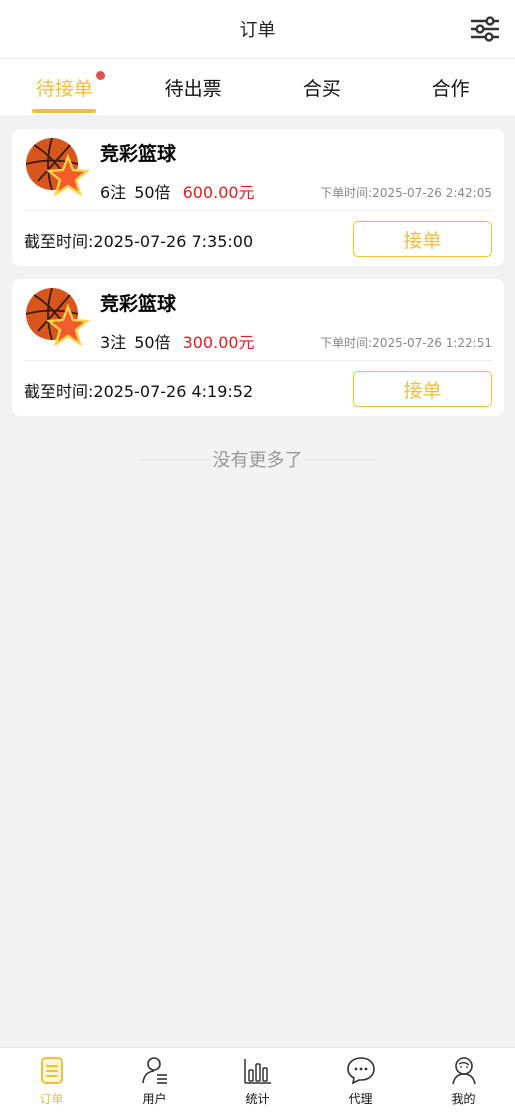 The width and height of the screenshot is (515, 1114). What do you see at coordinates (463, 1099) in the screenshot?
I see `nav-label: 我的` at bounding box center [463, 1099].